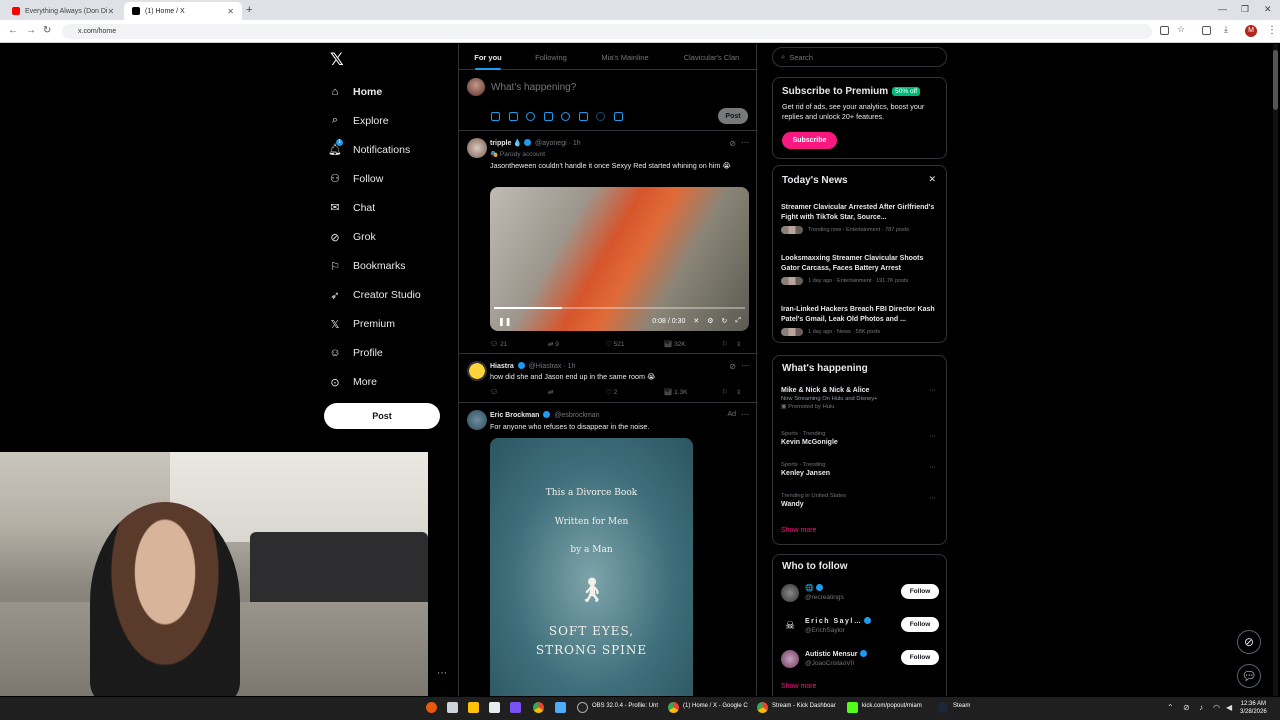 The image size is (1280, 720). Describe the element at coordinates (932, 179) in the screenshot. I see `close-icon: ✕` at that location.